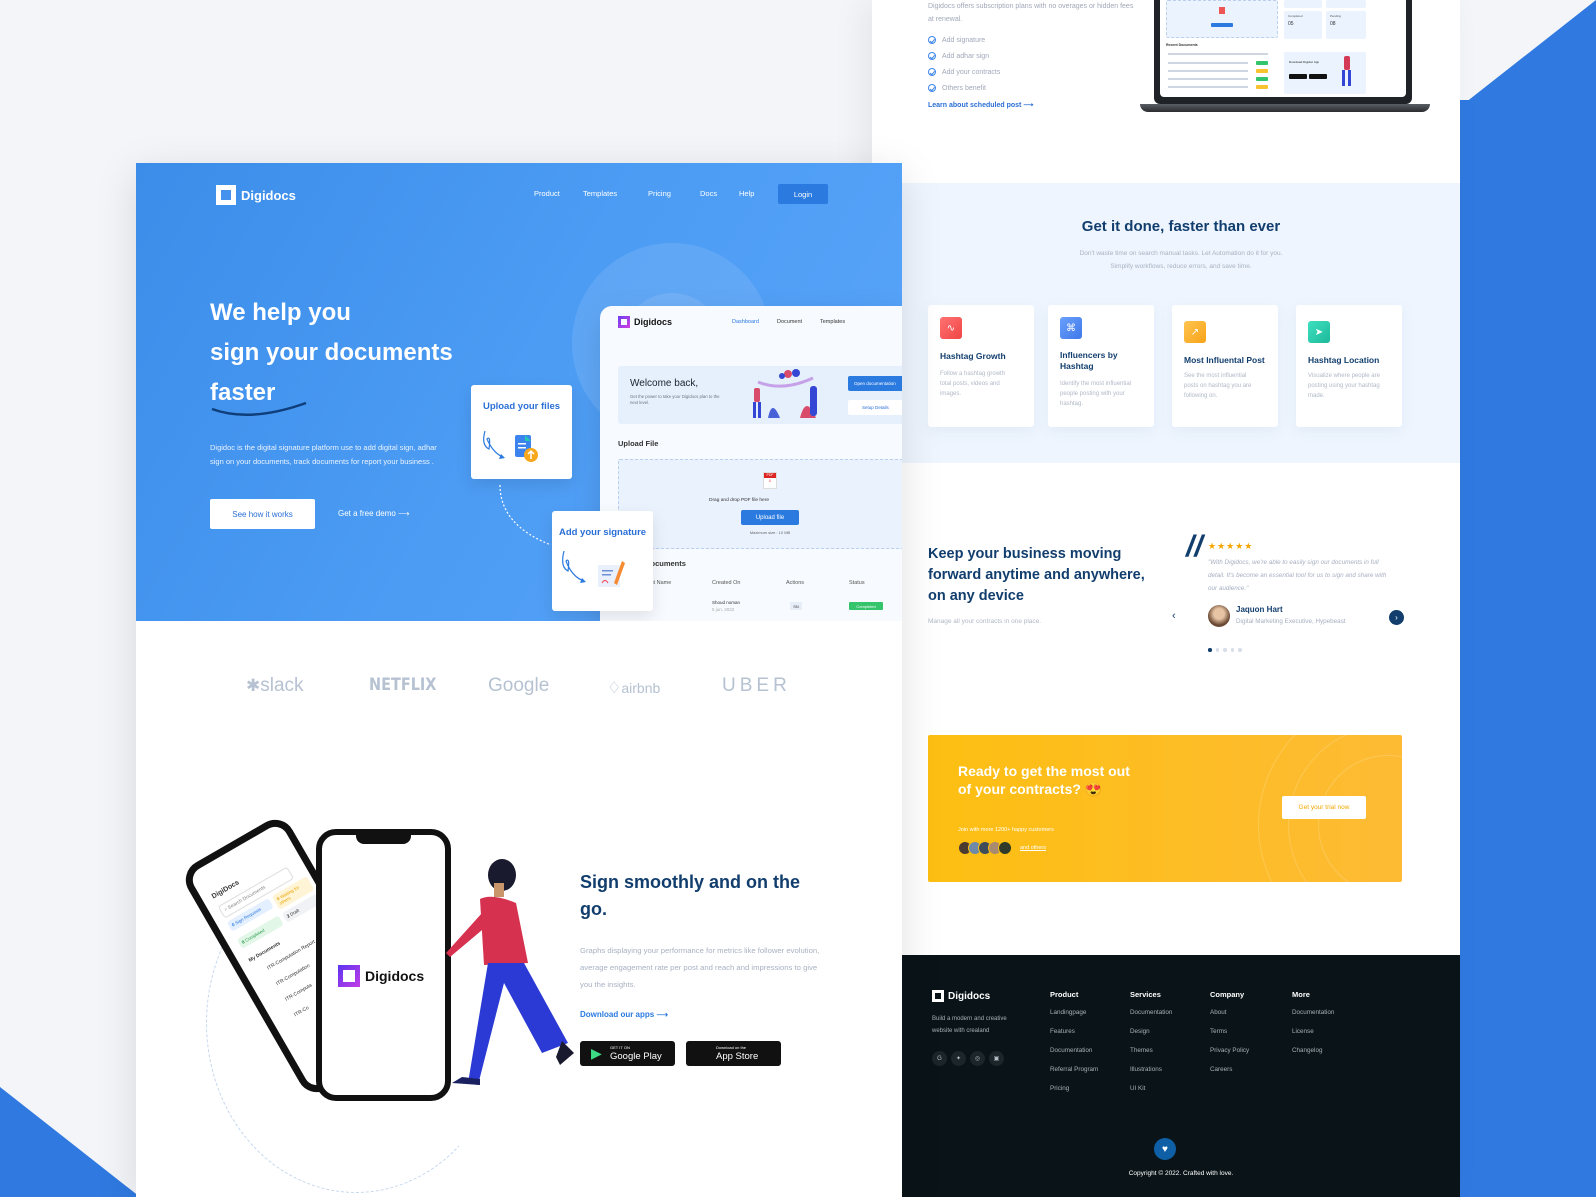  I want to click on carousel-dots, so click(1225, 650).